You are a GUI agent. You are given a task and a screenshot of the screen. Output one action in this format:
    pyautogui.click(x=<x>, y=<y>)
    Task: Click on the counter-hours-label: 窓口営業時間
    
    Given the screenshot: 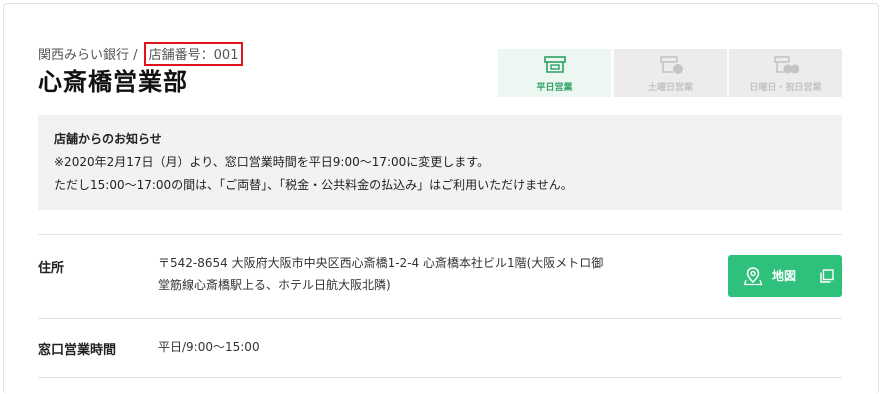 What is the action you would take?
    pyautogui.click(x=77, y=350)
    